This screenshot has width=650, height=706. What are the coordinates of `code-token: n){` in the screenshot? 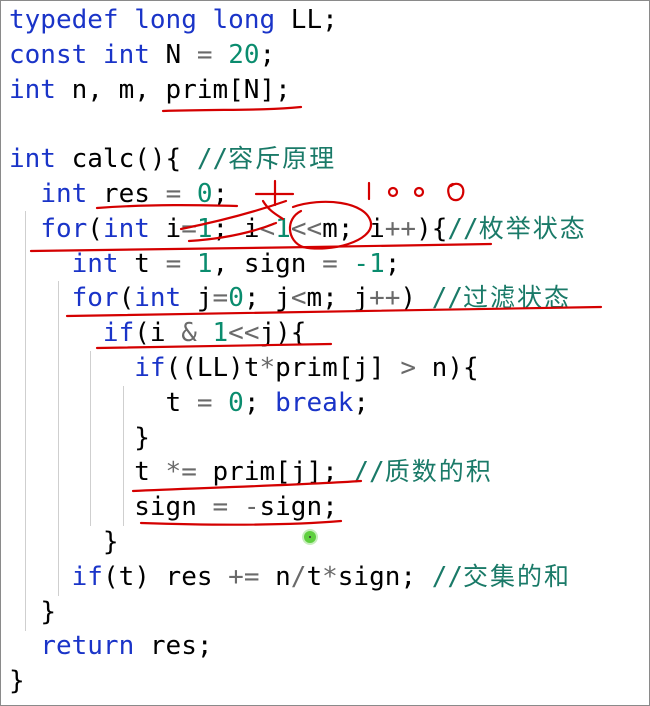 It's located at (447, 367).